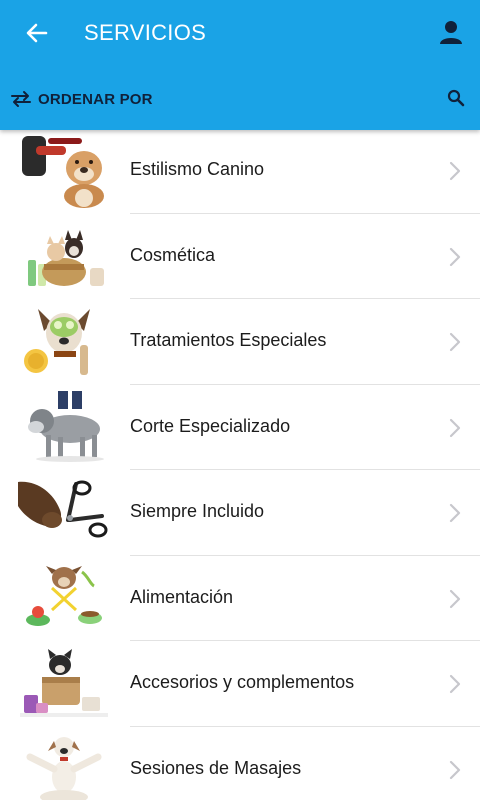 The width and height of the screenshot is (480, 800). I want to click on sort-toolbar: ORDENAR POR, so click(240, 98).